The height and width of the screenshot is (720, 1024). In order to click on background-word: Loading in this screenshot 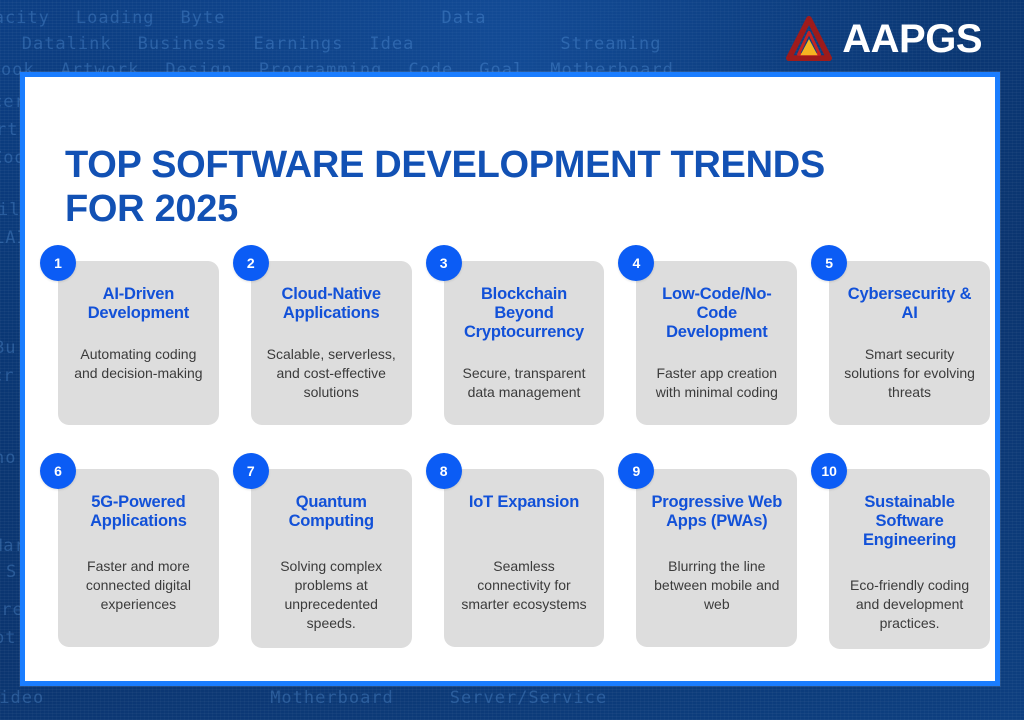, I will do `click(115, 18)`.